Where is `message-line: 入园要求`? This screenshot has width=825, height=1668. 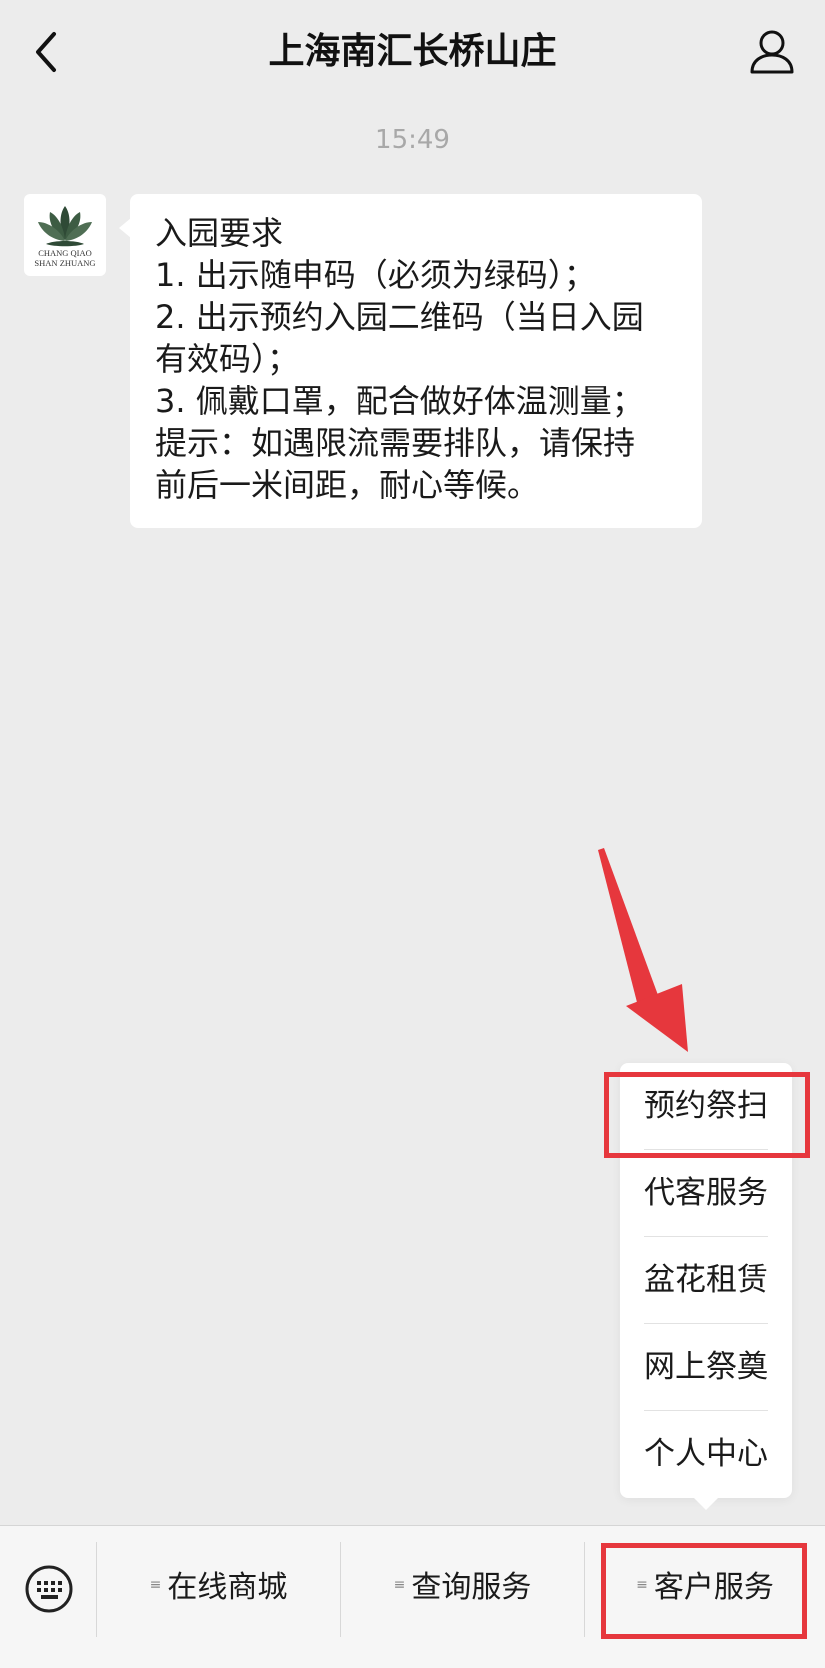
message-line: 入园要求 is located at coordinates (219, 233).